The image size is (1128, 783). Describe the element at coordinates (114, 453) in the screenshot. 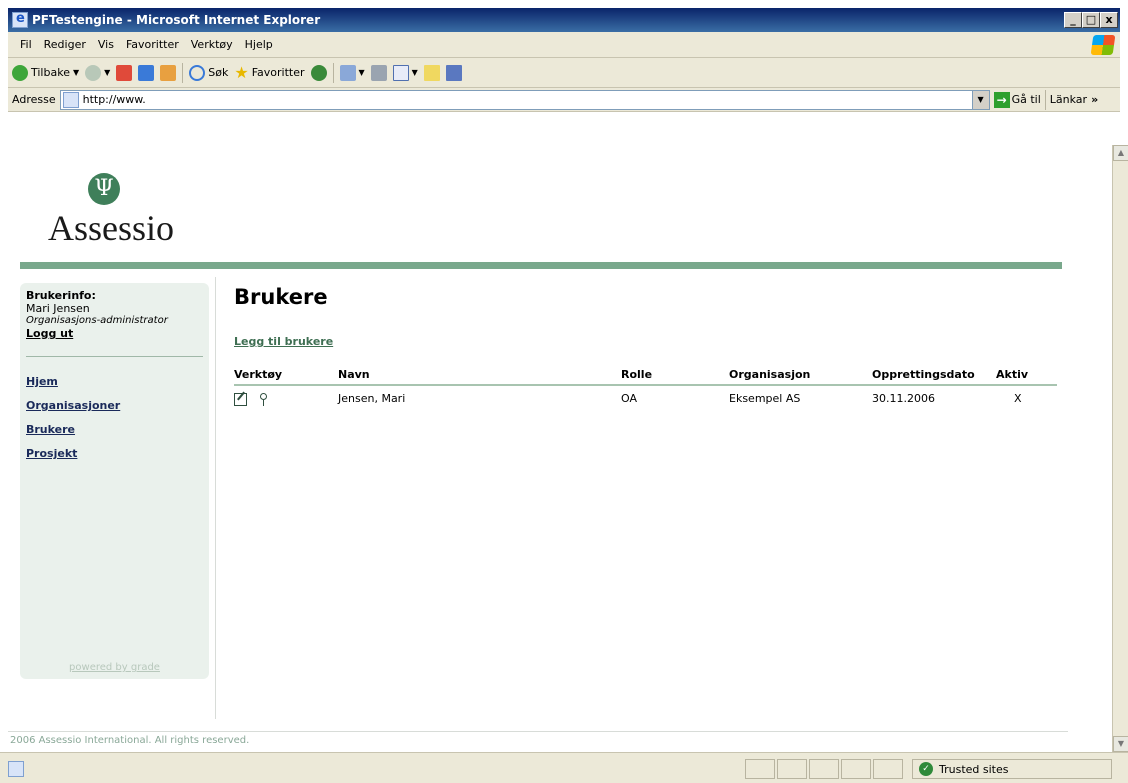

I see `nav-projects: Prosjekt` at that location.